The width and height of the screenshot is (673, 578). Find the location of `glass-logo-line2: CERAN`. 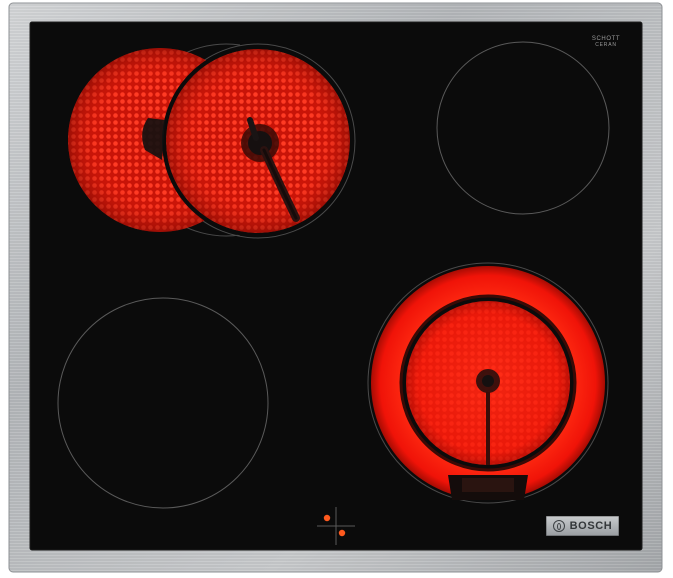

glass-logo-line2: CERAN is located at coordinates (606, 45).